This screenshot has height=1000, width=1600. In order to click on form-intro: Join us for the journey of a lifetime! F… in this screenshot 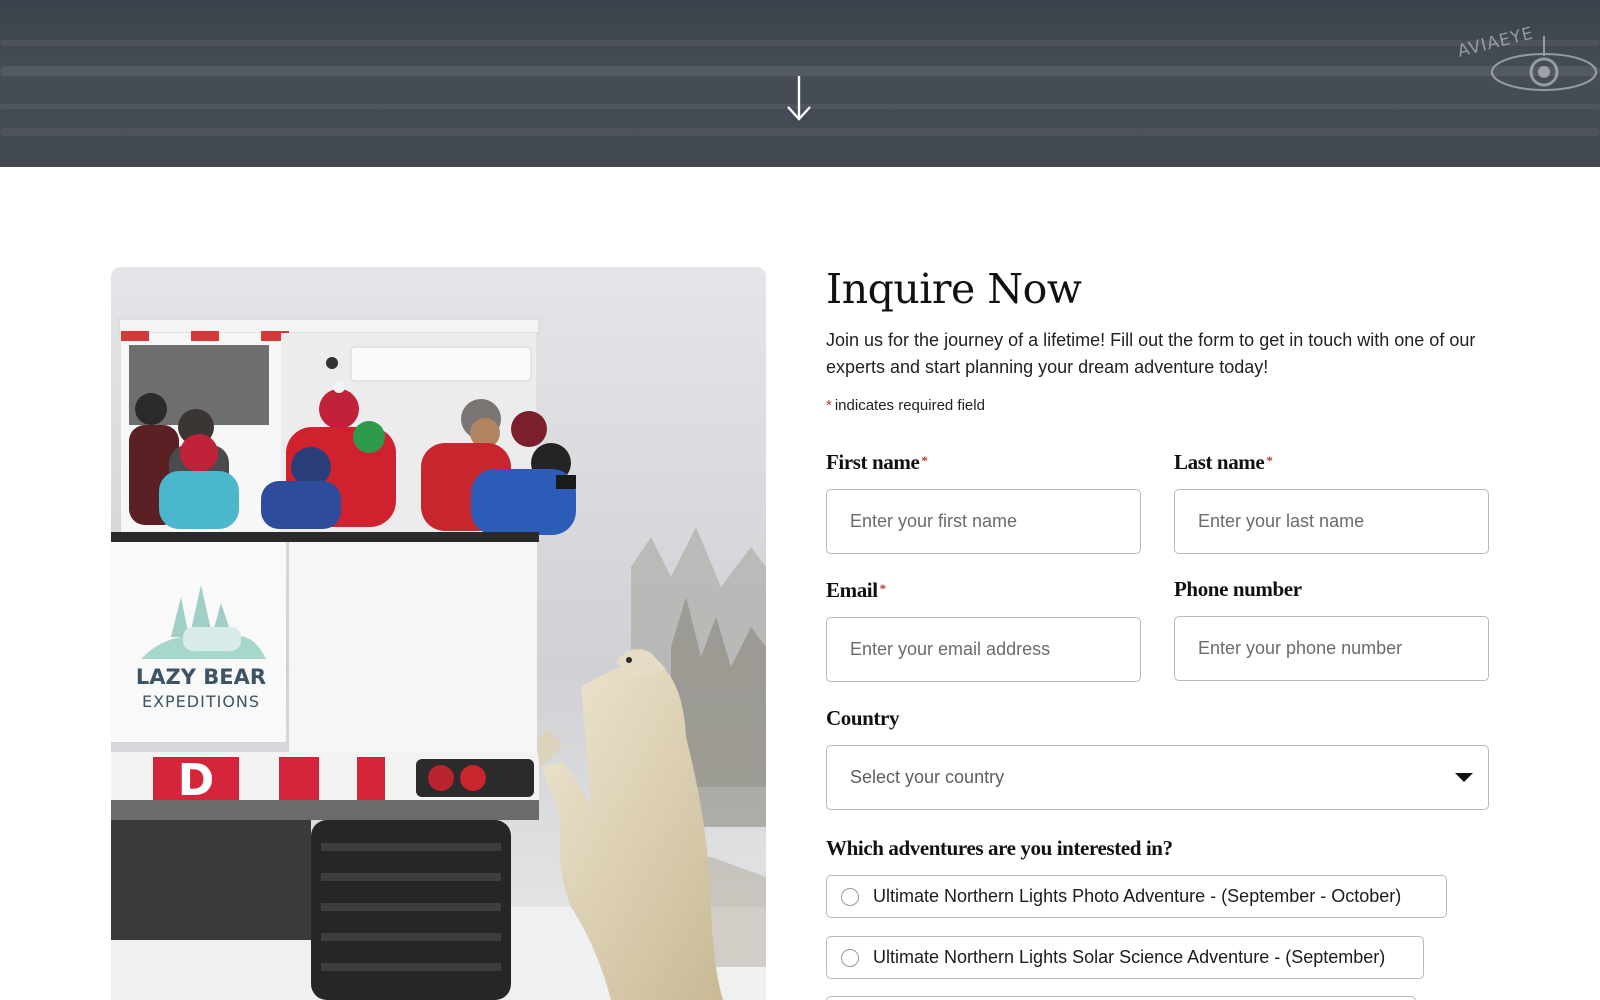, I will do `click(1151, 353)`.